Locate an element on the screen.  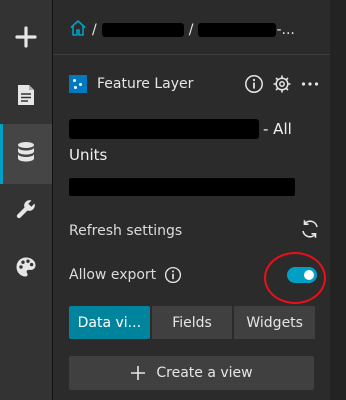
layer-header: Feature Layer is located at coordinates (195, 84).